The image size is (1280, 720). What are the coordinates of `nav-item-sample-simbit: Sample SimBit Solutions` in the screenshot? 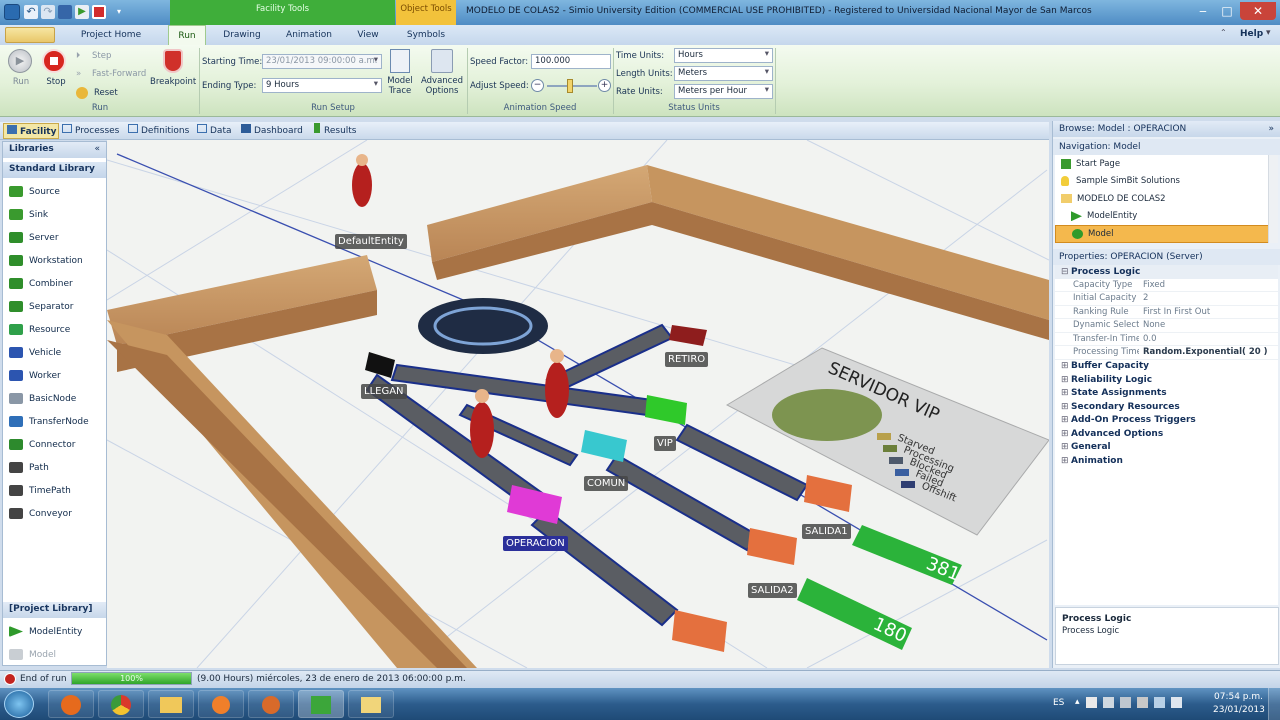 It's located at (1166, 182).